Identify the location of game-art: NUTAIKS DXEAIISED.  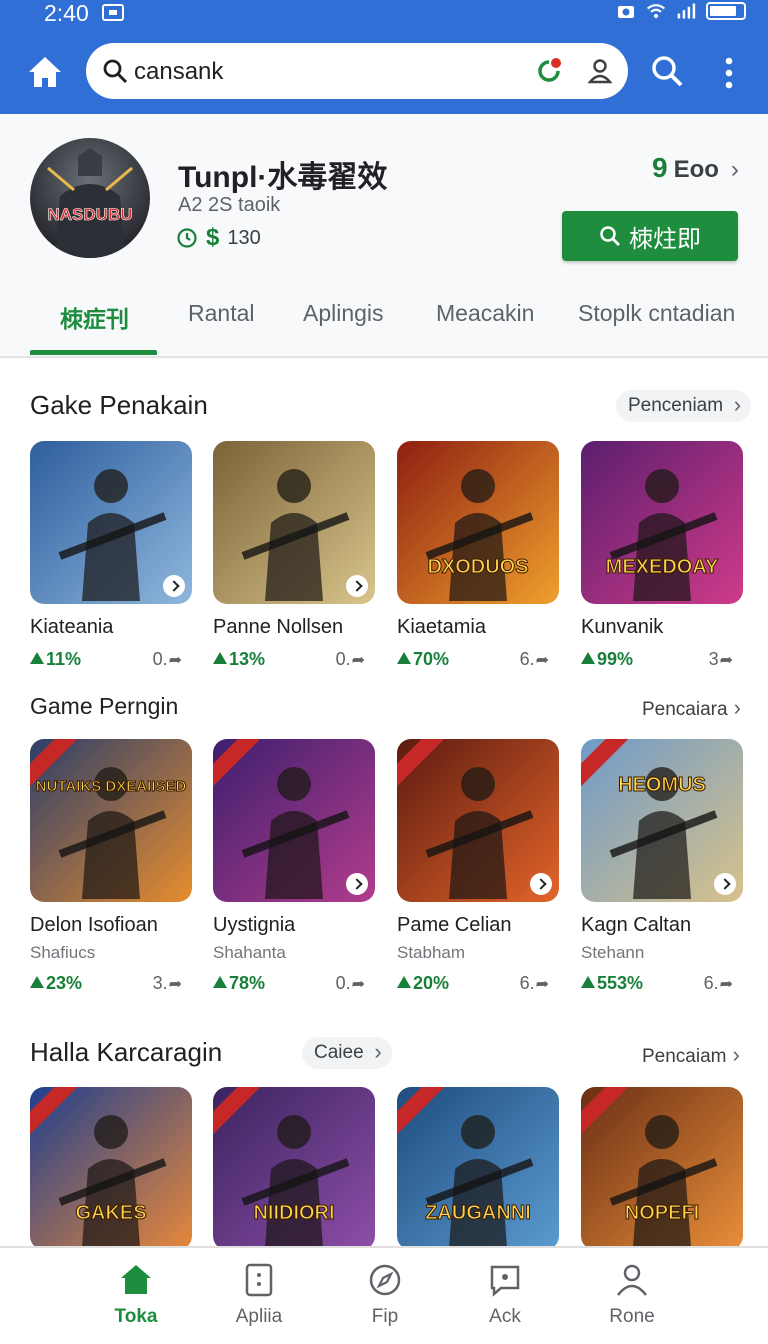
(111, 820).